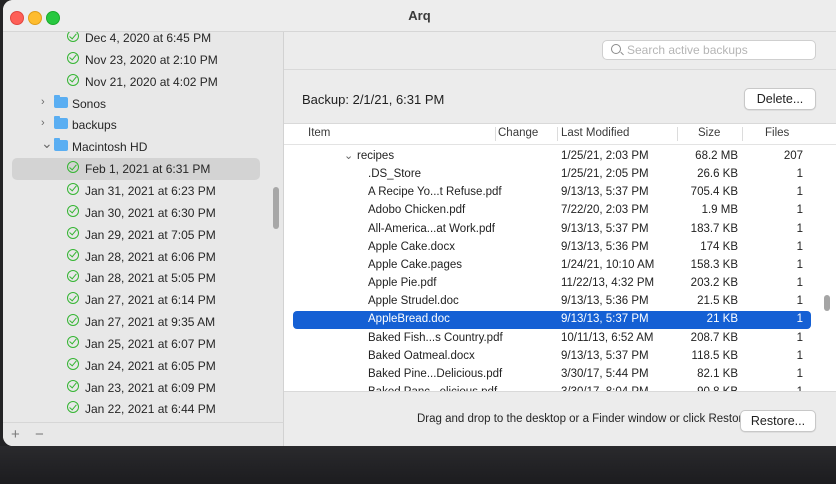 This screenshot has width=836, height=484. Describe the element at coordinates (150, 278) in the screenshot. I see `sidebar-item-label: Jan 28, 2021 at 5:05 PM` at that location.